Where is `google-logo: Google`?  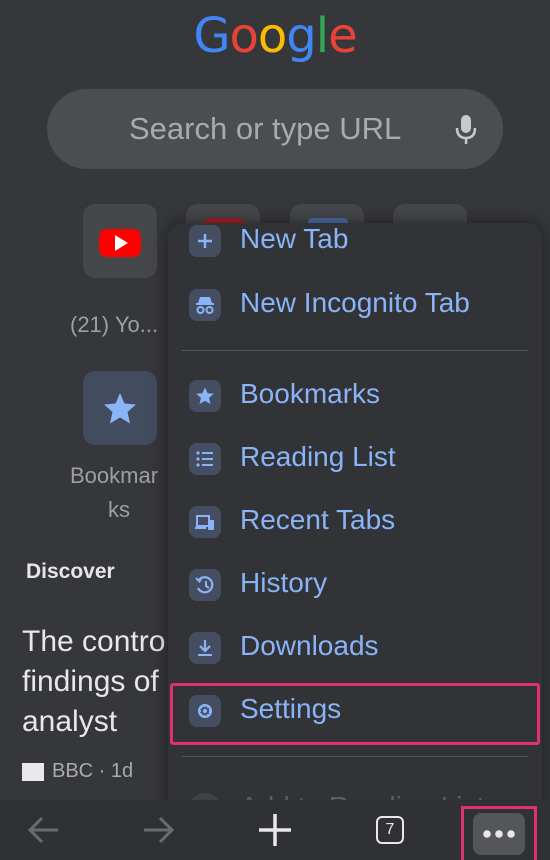 google-logo: Google is located at coordinates (275, 36).